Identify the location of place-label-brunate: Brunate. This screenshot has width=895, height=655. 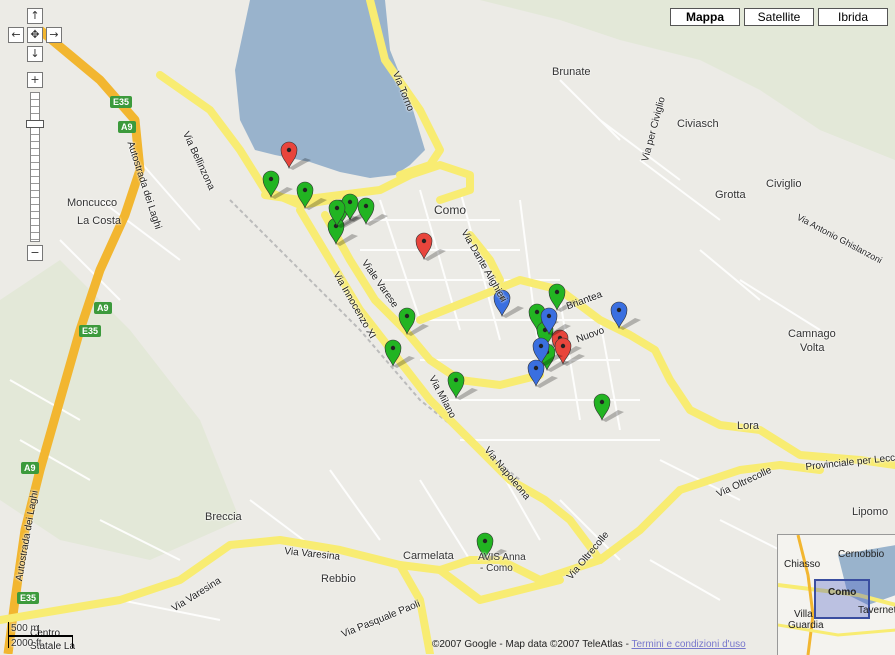
(571, 72).